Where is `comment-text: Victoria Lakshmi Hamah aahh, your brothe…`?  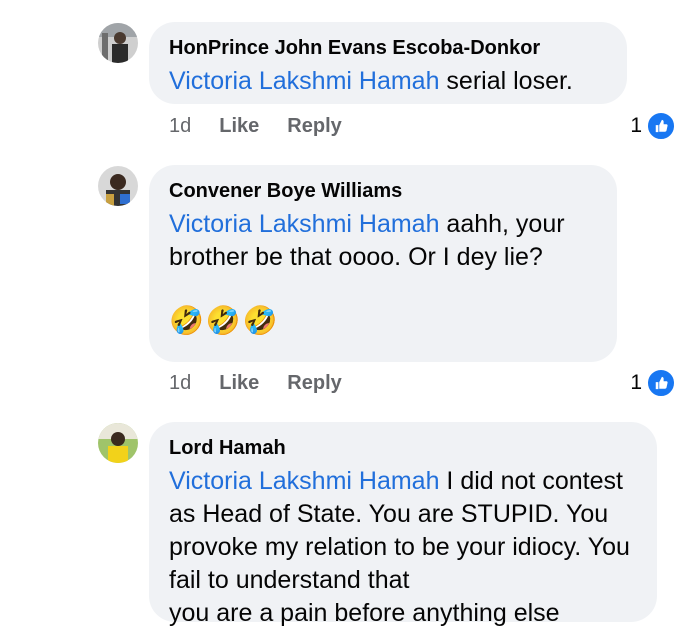
comment-text: Victoria Lakshmi Hamah aahh, your brothe… is located at coordinates (383, 241).